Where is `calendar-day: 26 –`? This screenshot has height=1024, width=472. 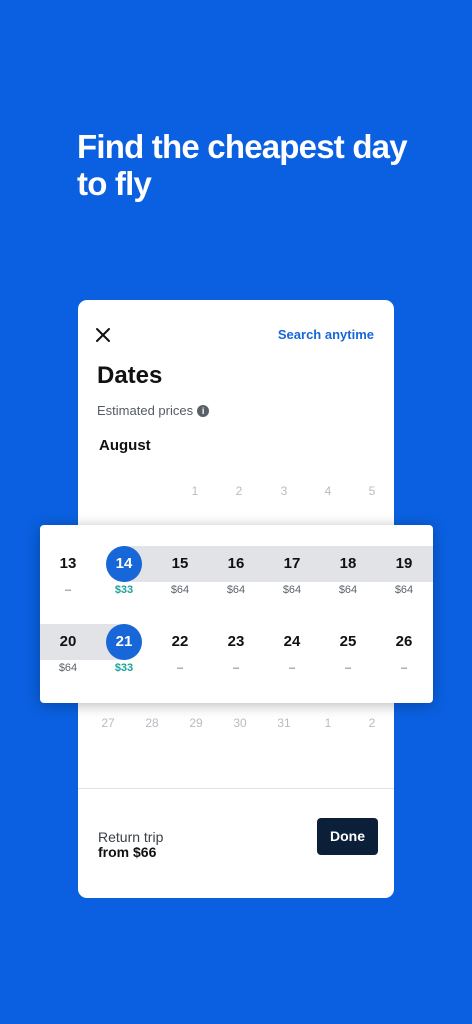
calendar-day: 26 – is located at coordinates (404, 650).